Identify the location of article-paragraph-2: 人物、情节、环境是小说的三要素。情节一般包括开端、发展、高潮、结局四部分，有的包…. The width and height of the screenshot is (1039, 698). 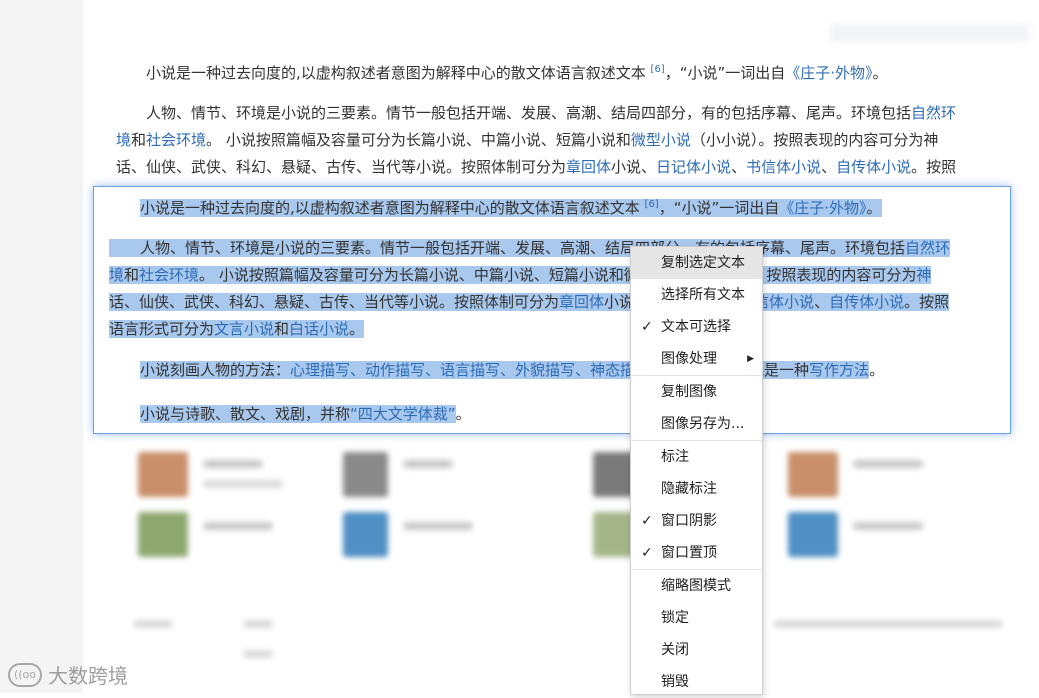
(536, 140).